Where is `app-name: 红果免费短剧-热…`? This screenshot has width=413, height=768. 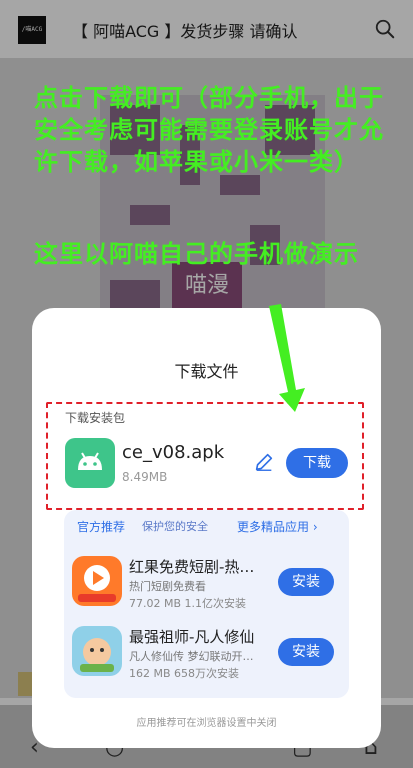
app-name: 红果免费短剧-热… is located at coordinates (192, 567).